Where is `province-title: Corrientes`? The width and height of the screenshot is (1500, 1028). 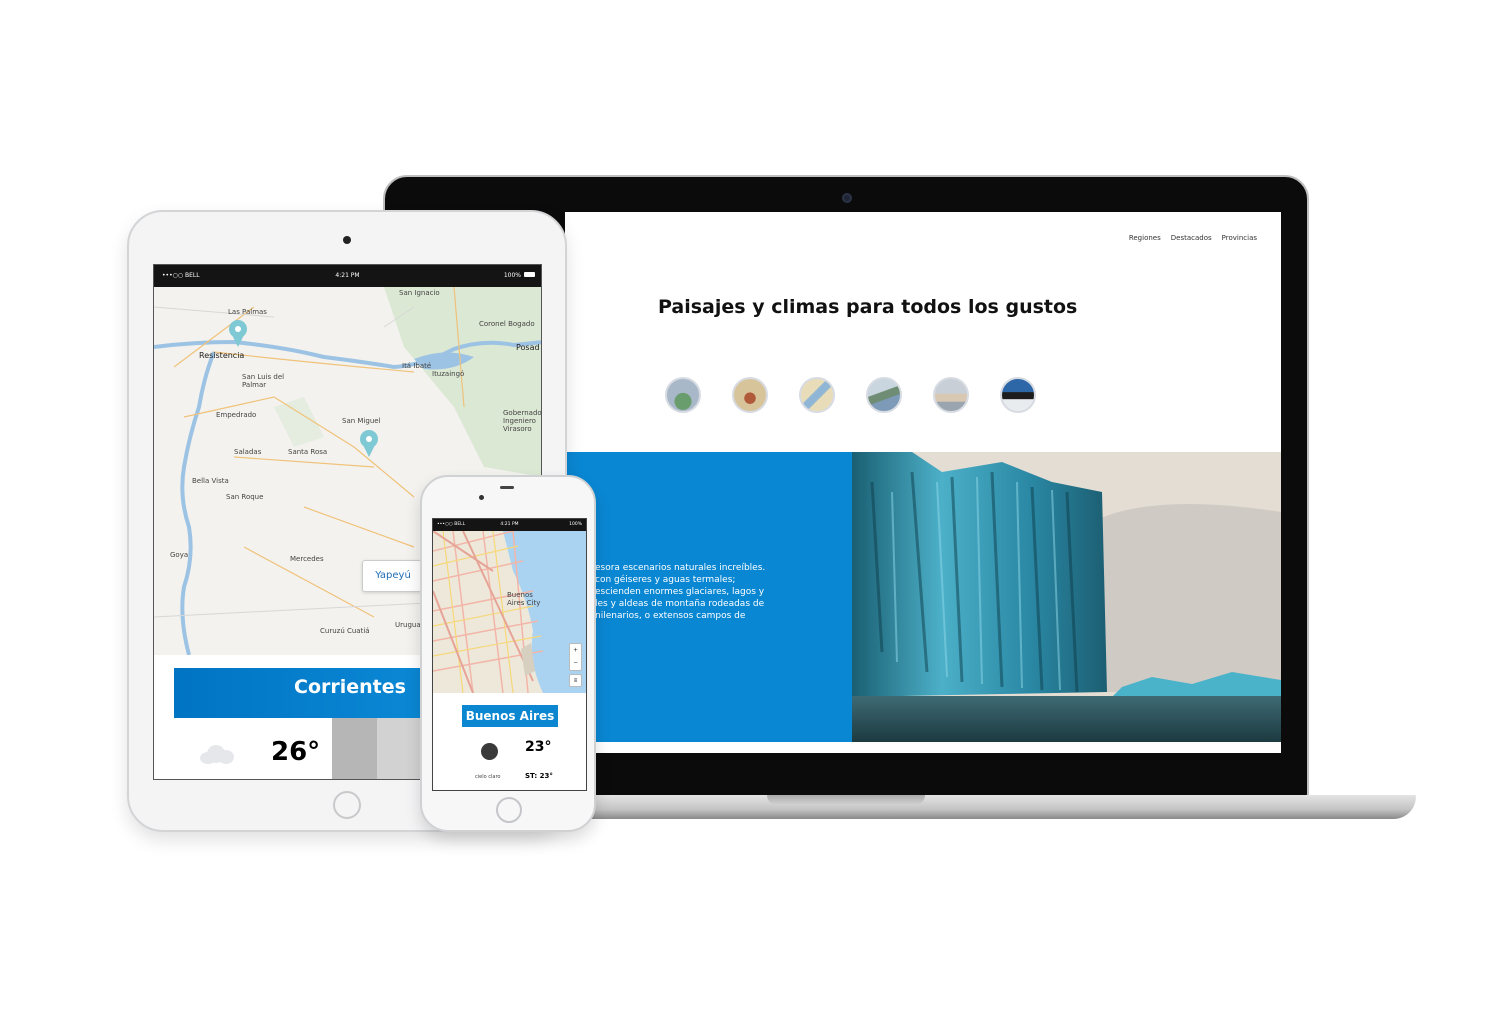
province-title: Corrientes is located at coordinates (299, 693).